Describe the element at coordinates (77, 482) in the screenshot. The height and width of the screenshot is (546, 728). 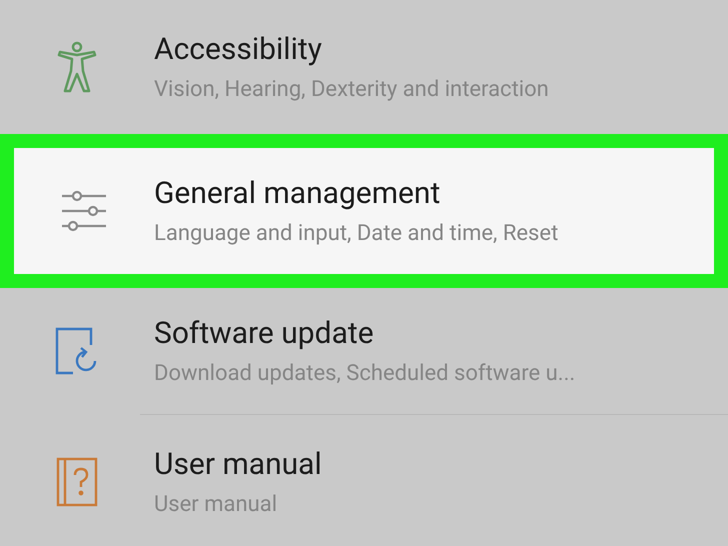
I see `manual-icon` at that location.